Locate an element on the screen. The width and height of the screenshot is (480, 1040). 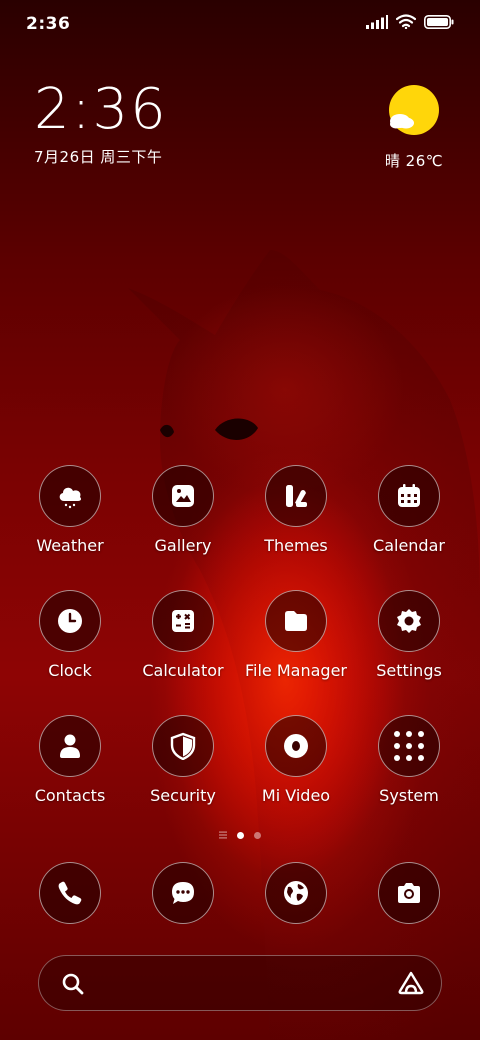
status-icons is located at coordinates (410, 21).